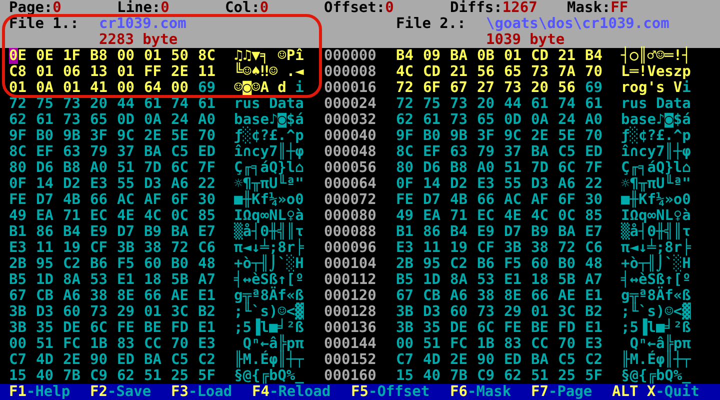 The image size is (720, 400). Describe the element at coordinates (179, 360) in the screenshot. I see `hex-byte: C5` at that location.